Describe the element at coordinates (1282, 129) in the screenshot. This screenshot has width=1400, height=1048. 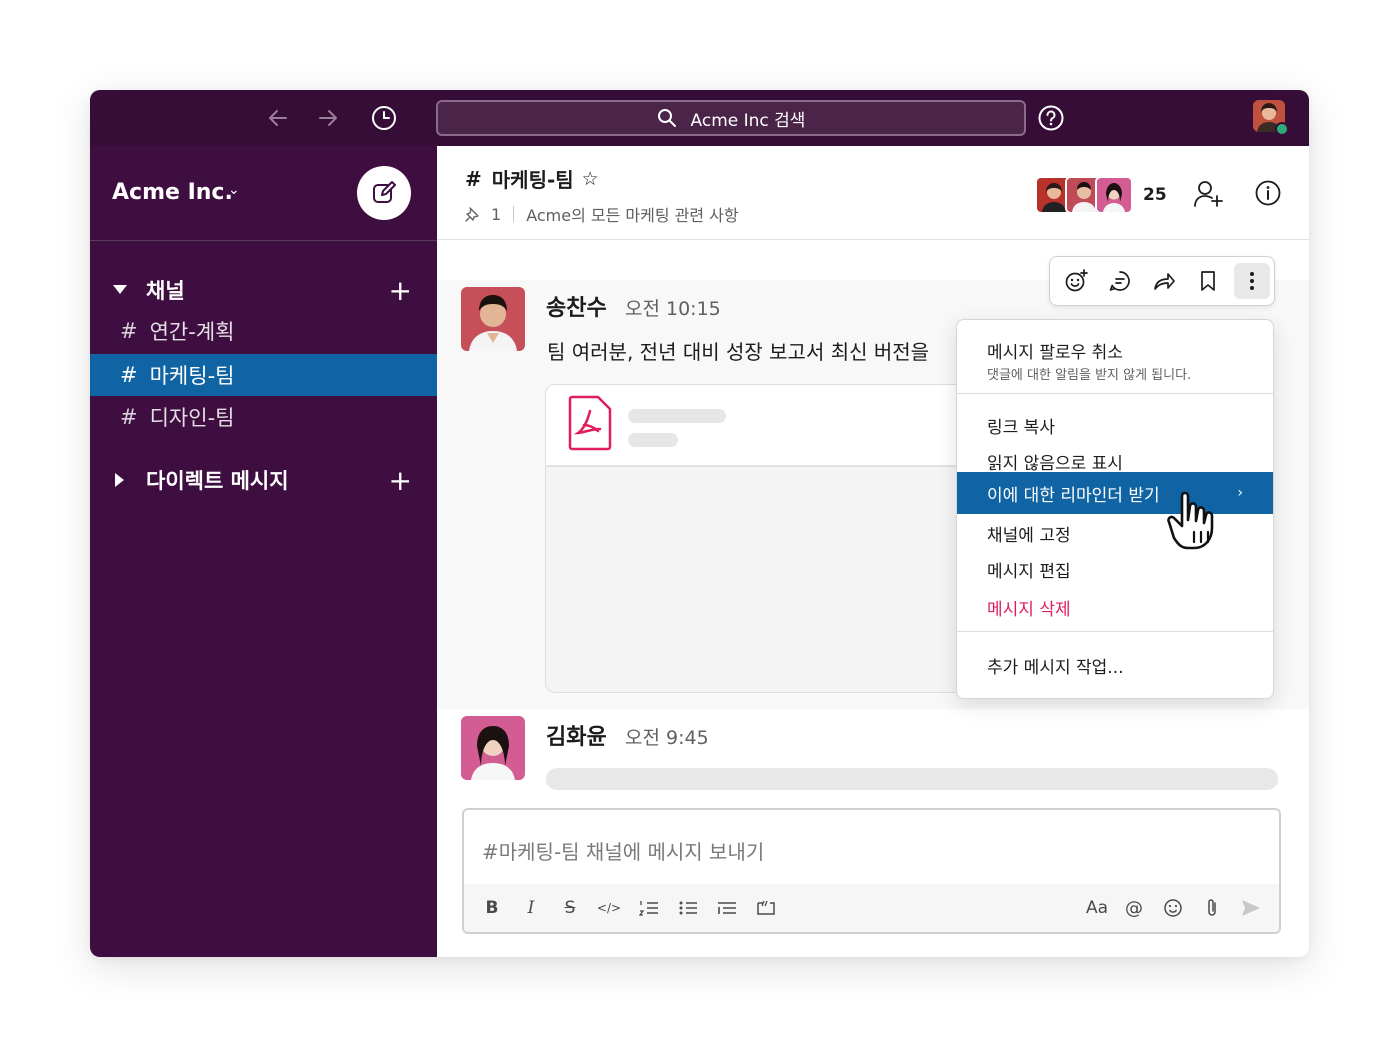
I see `presence-indicator` at that location.